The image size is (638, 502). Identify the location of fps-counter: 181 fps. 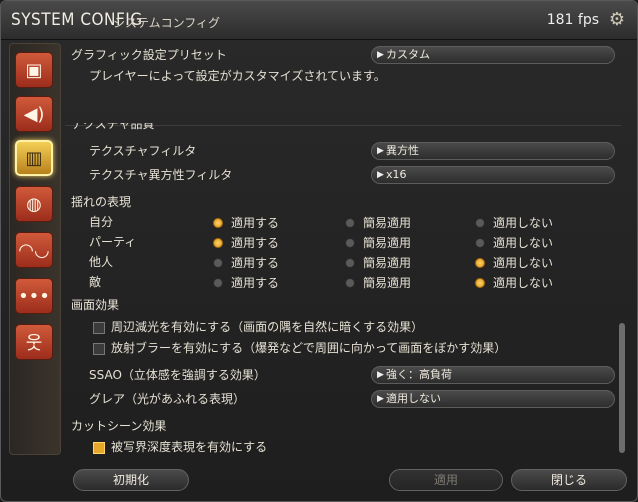
(572, 20).